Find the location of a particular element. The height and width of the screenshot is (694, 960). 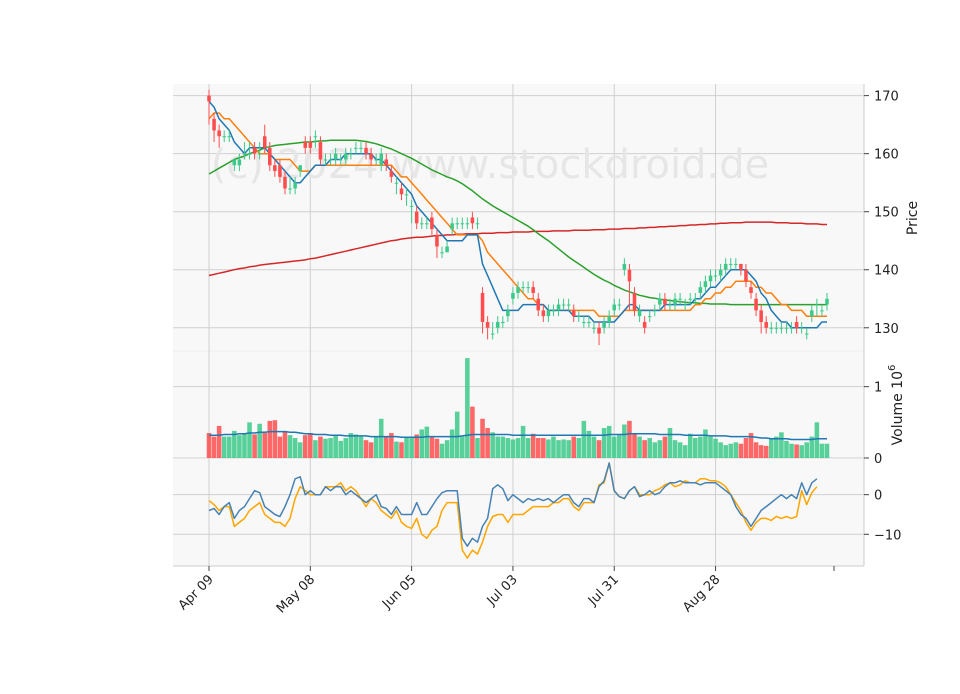

x-tick-label: Jun 05 is located at coordinates (399, 592).